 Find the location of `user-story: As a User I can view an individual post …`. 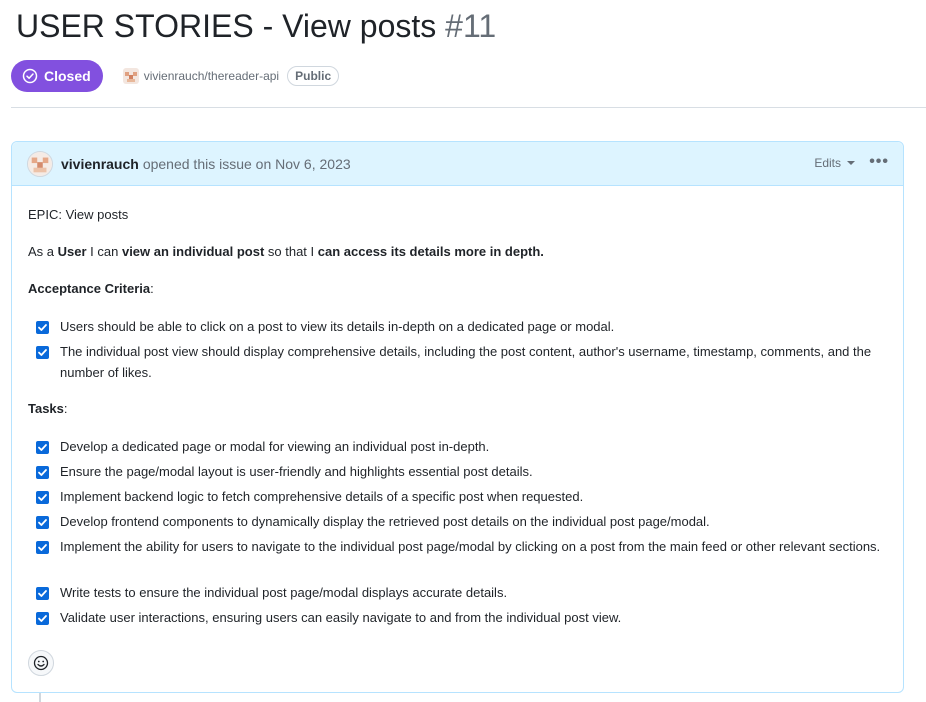

user-story: As a User I can view an individual post … is located at coordinates (286, 251).